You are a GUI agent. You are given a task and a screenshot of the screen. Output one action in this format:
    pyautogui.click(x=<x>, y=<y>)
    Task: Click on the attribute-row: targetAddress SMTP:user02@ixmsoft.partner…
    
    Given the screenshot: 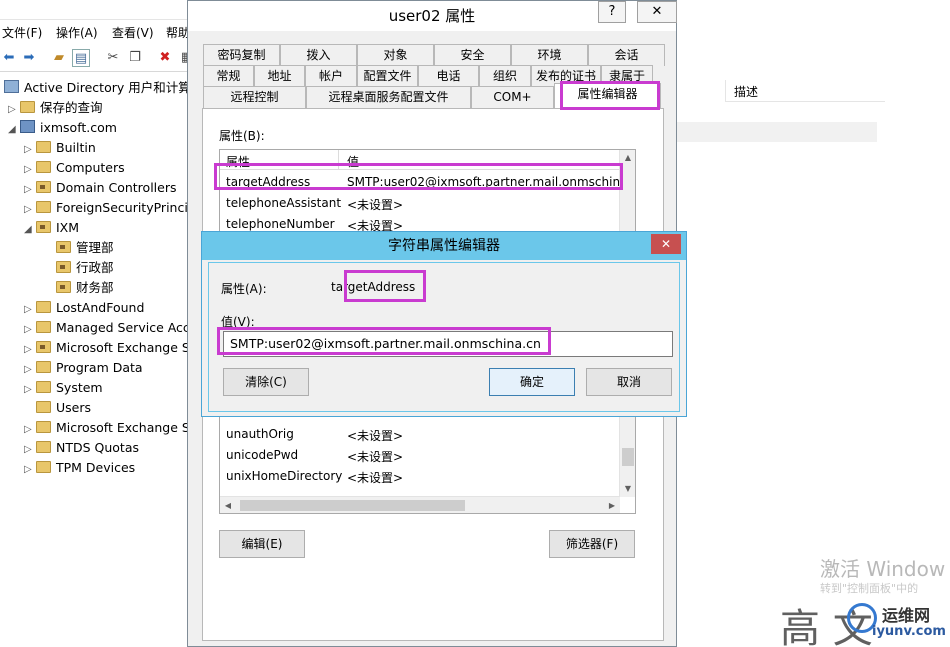 What is the action you would take?
    pyautogui.click(x=425, y=182)
    